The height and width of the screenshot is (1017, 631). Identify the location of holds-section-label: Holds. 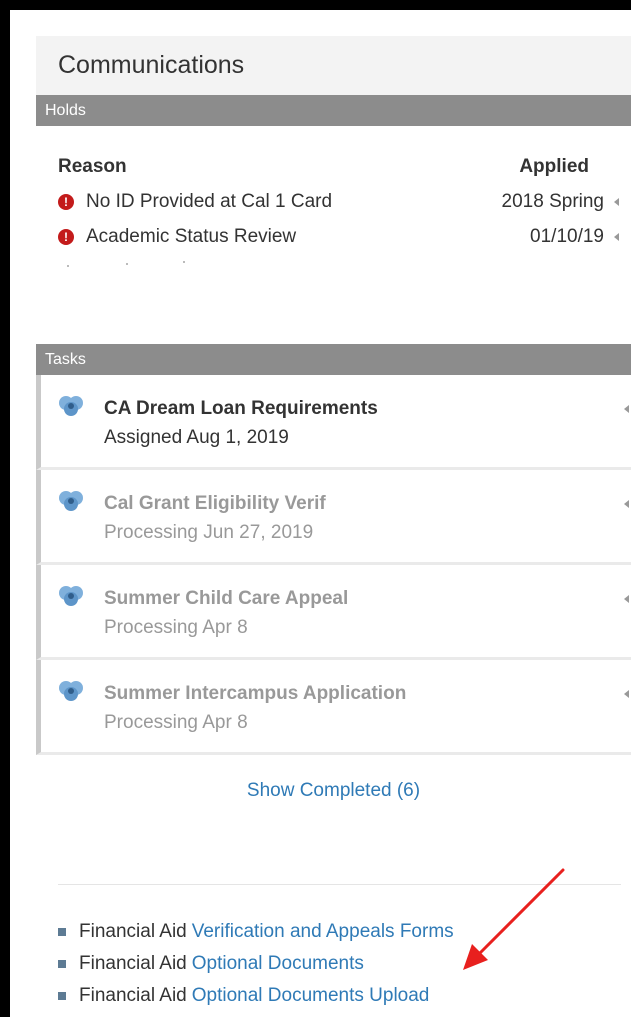
(65, 110).